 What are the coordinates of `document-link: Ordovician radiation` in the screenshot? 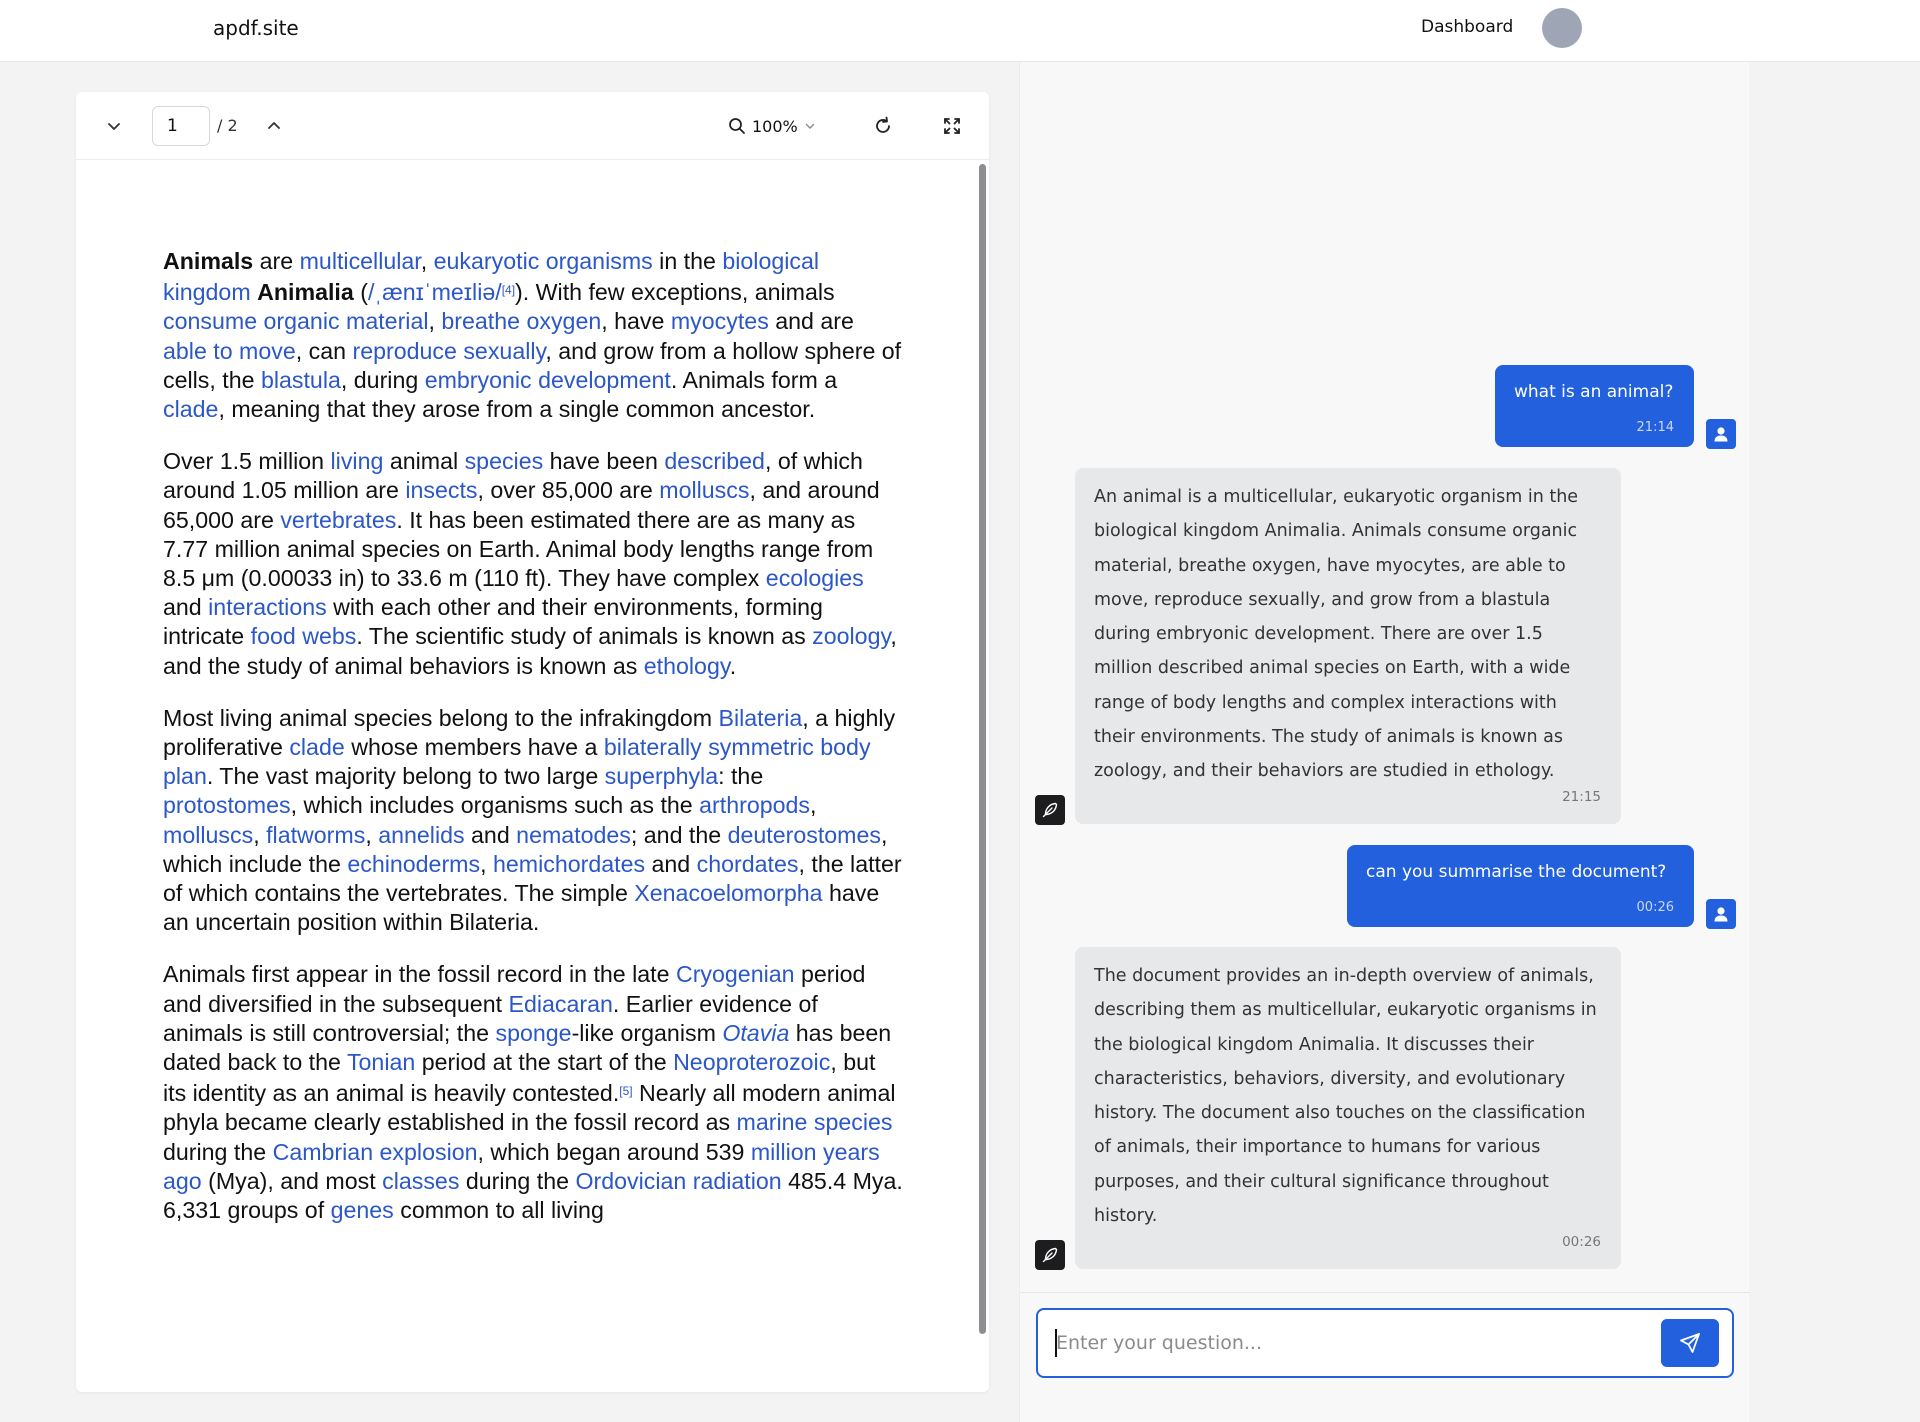 It's located at (678, 1181).